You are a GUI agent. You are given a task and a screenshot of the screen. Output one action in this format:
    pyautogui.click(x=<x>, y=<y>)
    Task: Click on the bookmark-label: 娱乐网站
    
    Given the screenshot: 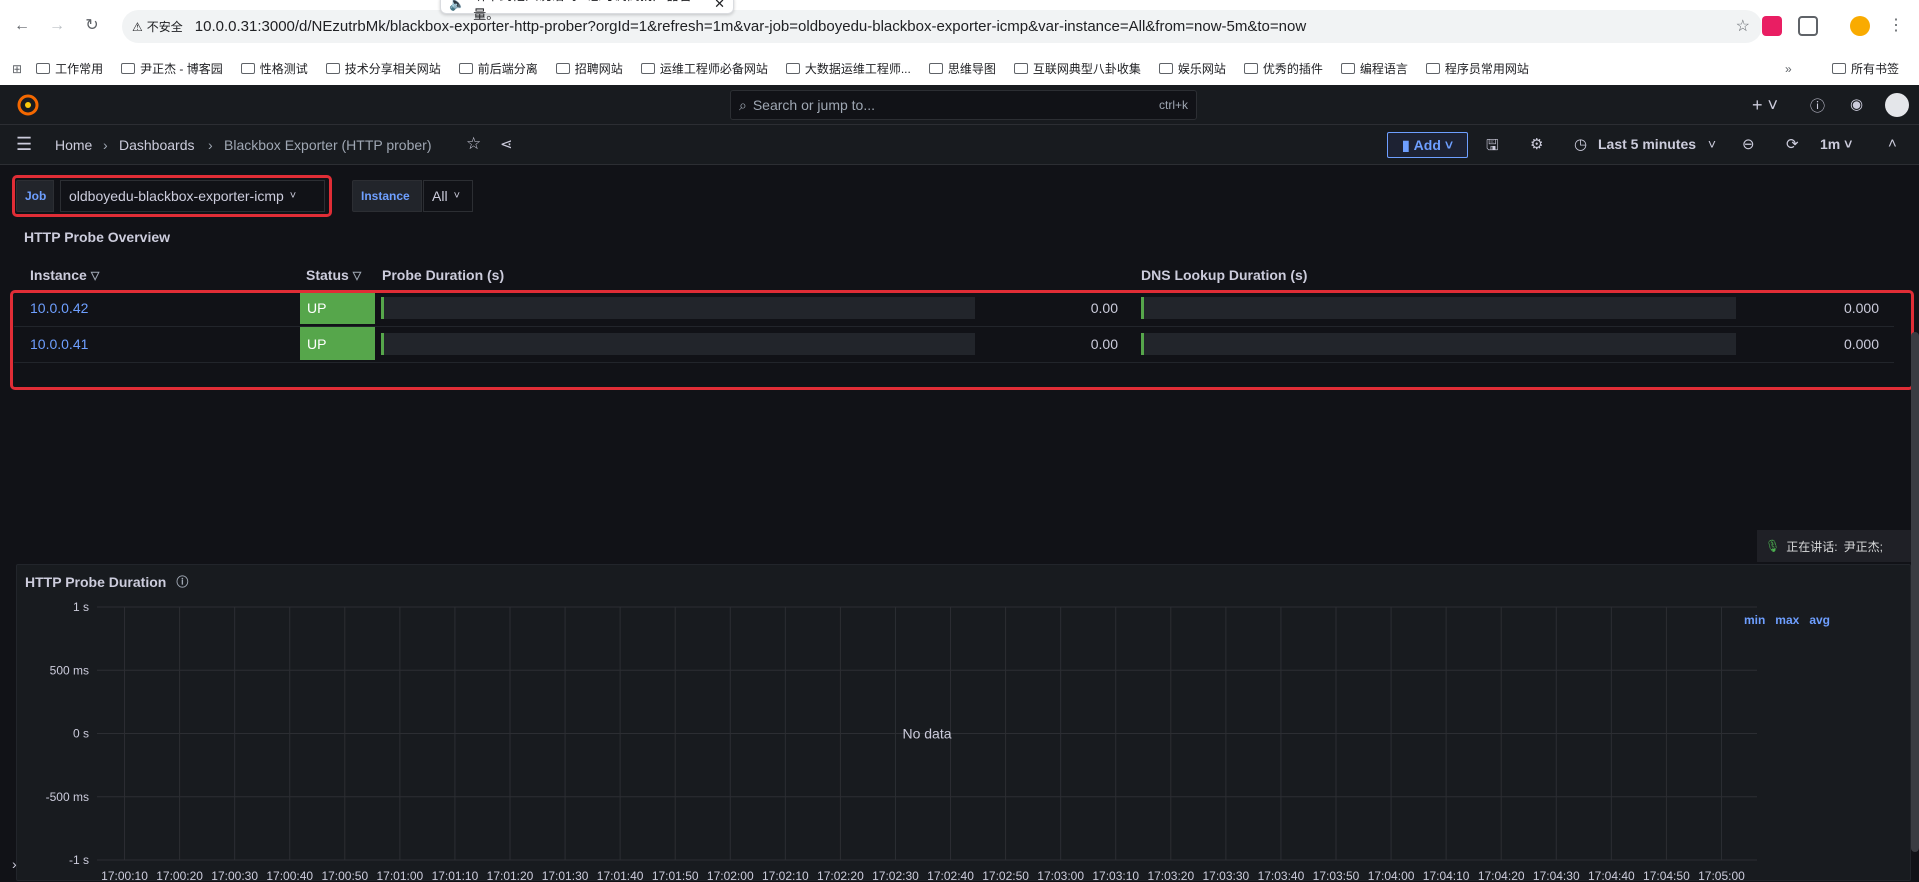 What is the action you would take?
    pyautogui.click(x=1201, y=69)
    